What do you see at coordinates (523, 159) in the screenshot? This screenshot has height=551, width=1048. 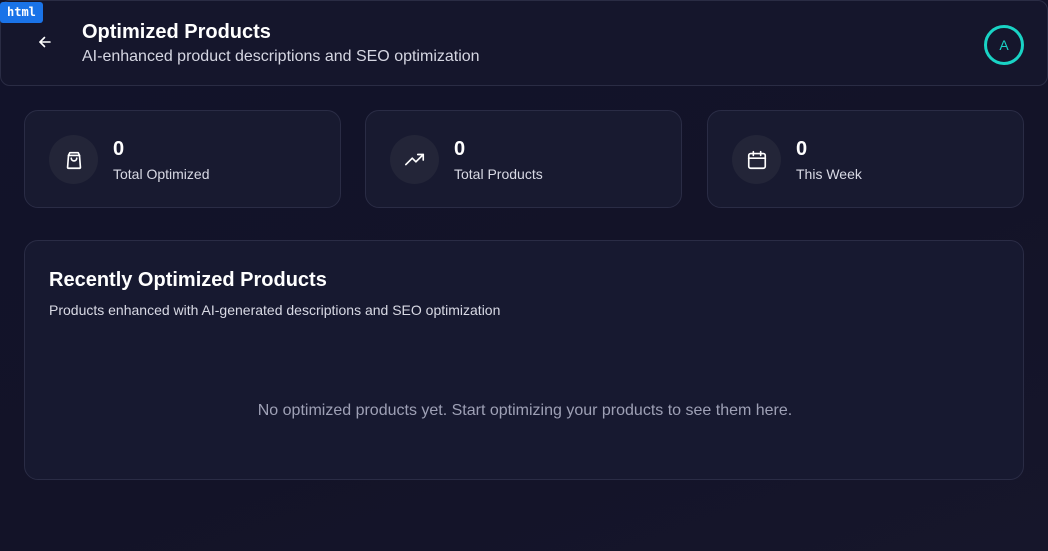 I see `stat-card-total-products: 0 Total Products` at bounding box center [523, 159].